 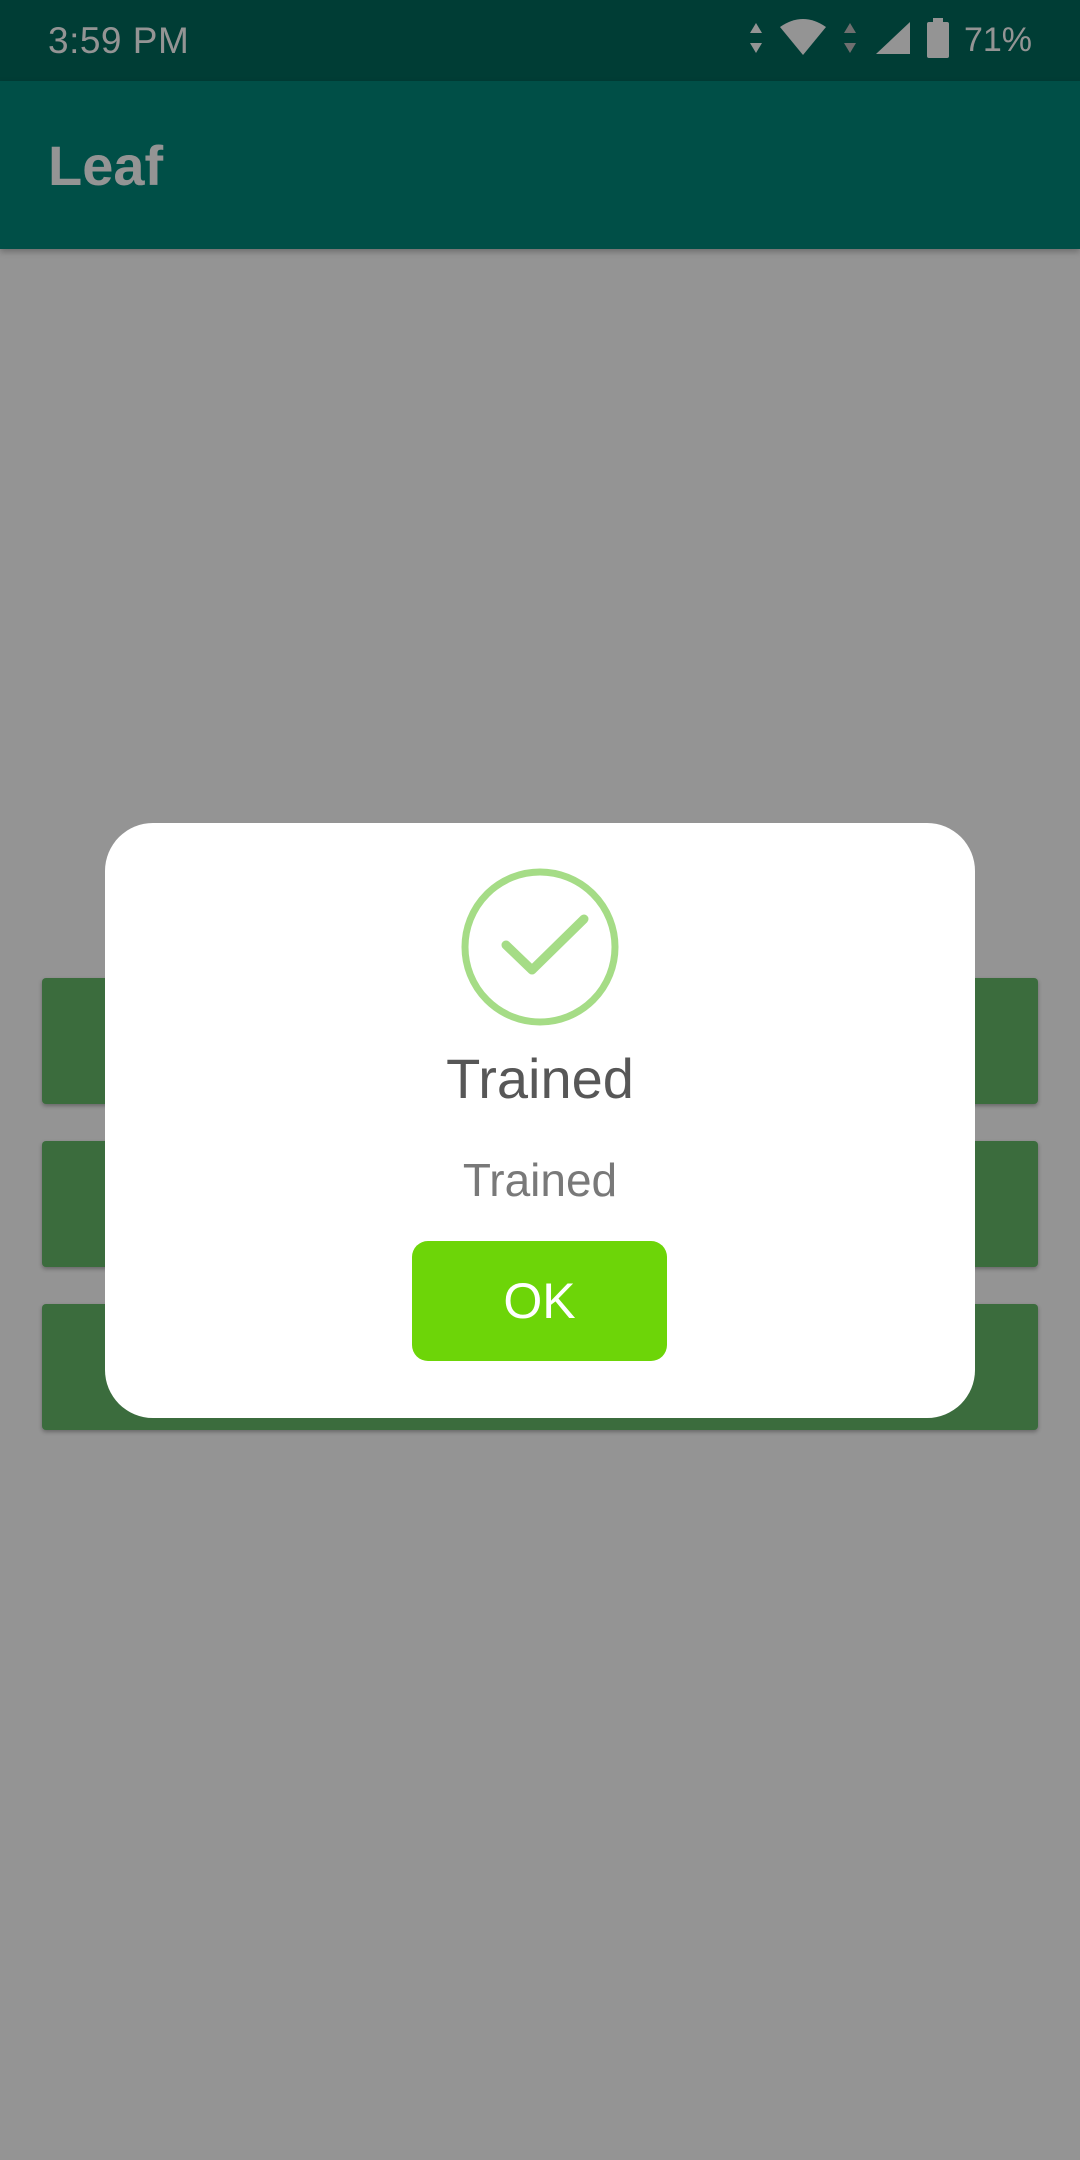 I want to click on ok-button: OK, so click(x=539, y=1301).